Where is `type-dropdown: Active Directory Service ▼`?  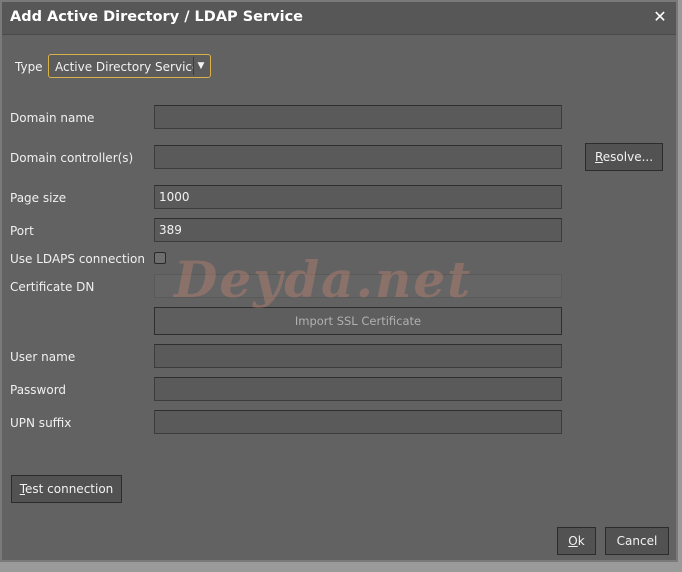 type-dropdown: Active Directory Service ▼ is located at coordinates (129, 66).